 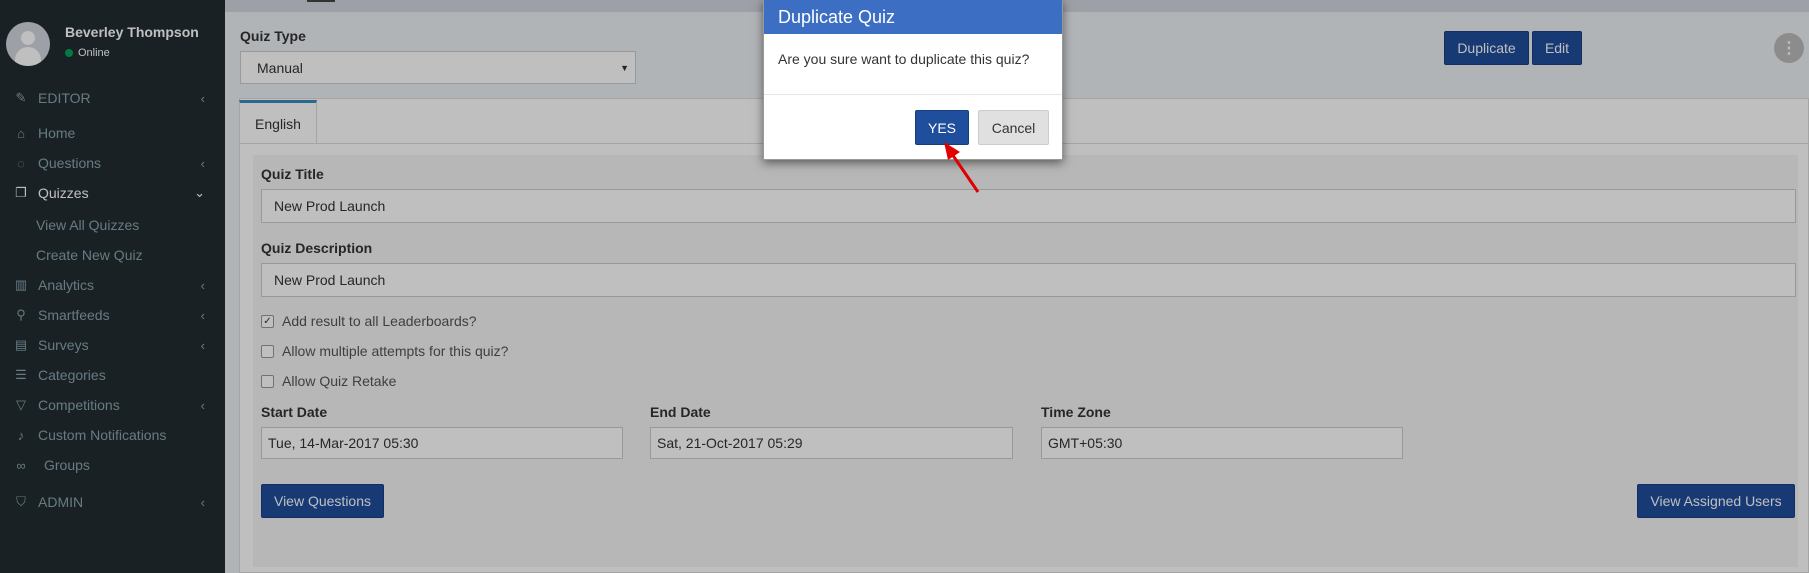 I want to click on modal-divider, so click(x=913, y=94).